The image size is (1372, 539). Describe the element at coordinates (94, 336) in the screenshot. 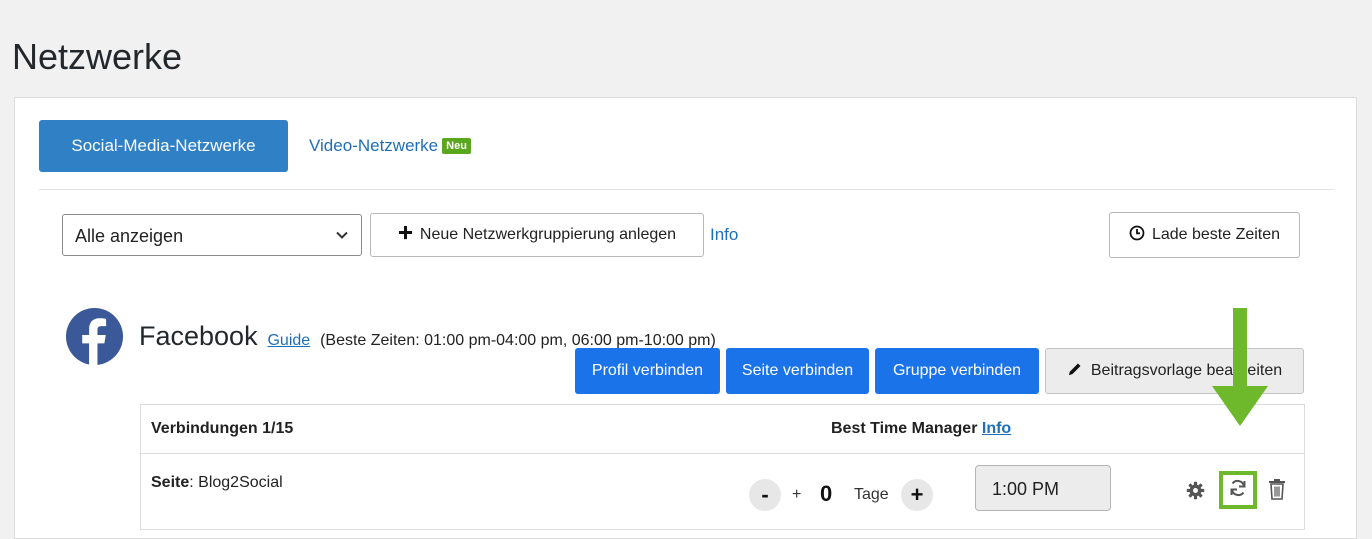

I see `facebook-logo-icon` at that location.